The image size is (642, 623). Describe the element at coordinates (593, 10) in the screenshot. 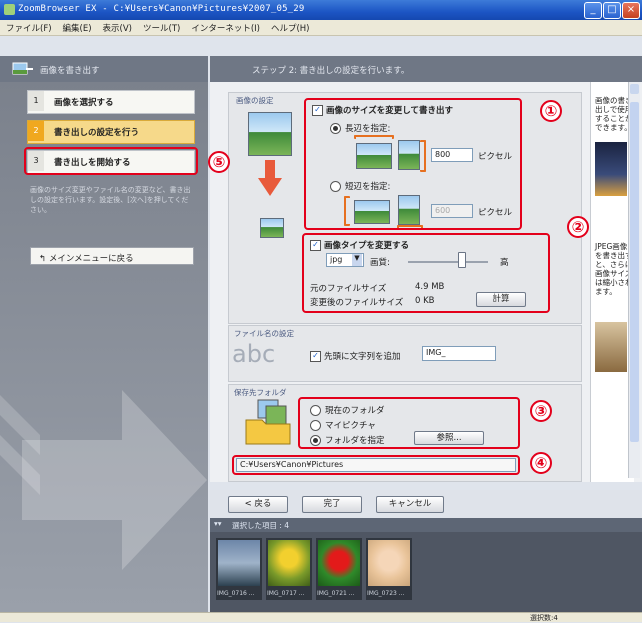

I see `minimize-button: _` at that location.